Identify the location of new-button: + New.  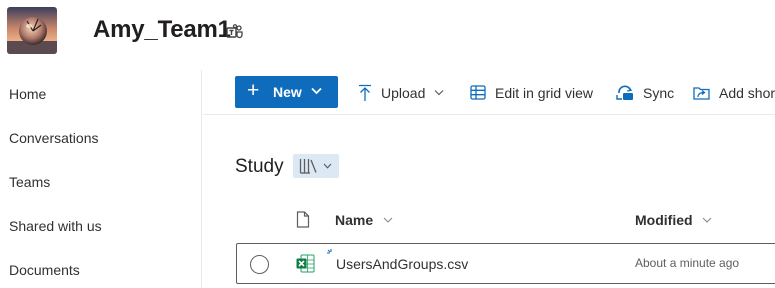
(286, 92).